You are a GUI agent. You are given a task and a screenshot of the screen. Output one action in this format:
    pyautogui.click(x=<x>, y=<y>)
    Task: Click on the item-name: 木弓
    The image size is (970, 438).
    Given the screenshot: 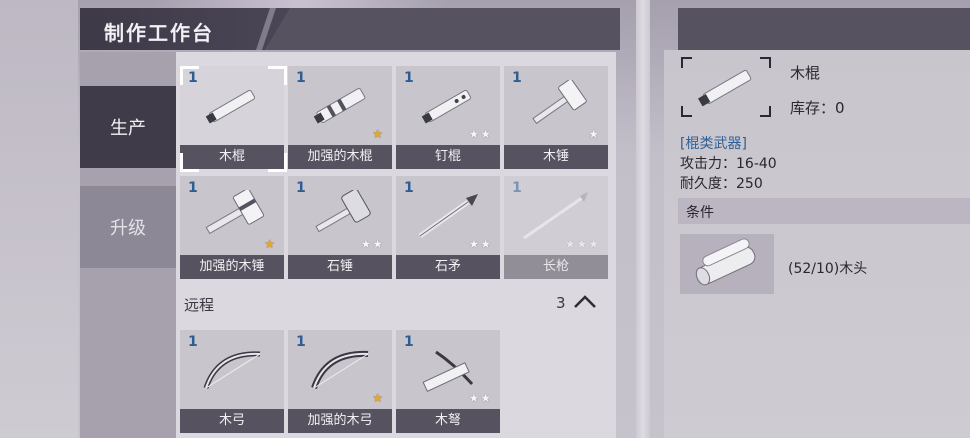 What is the action you would take?
    pyautogui.click(x=232, y=421)
    